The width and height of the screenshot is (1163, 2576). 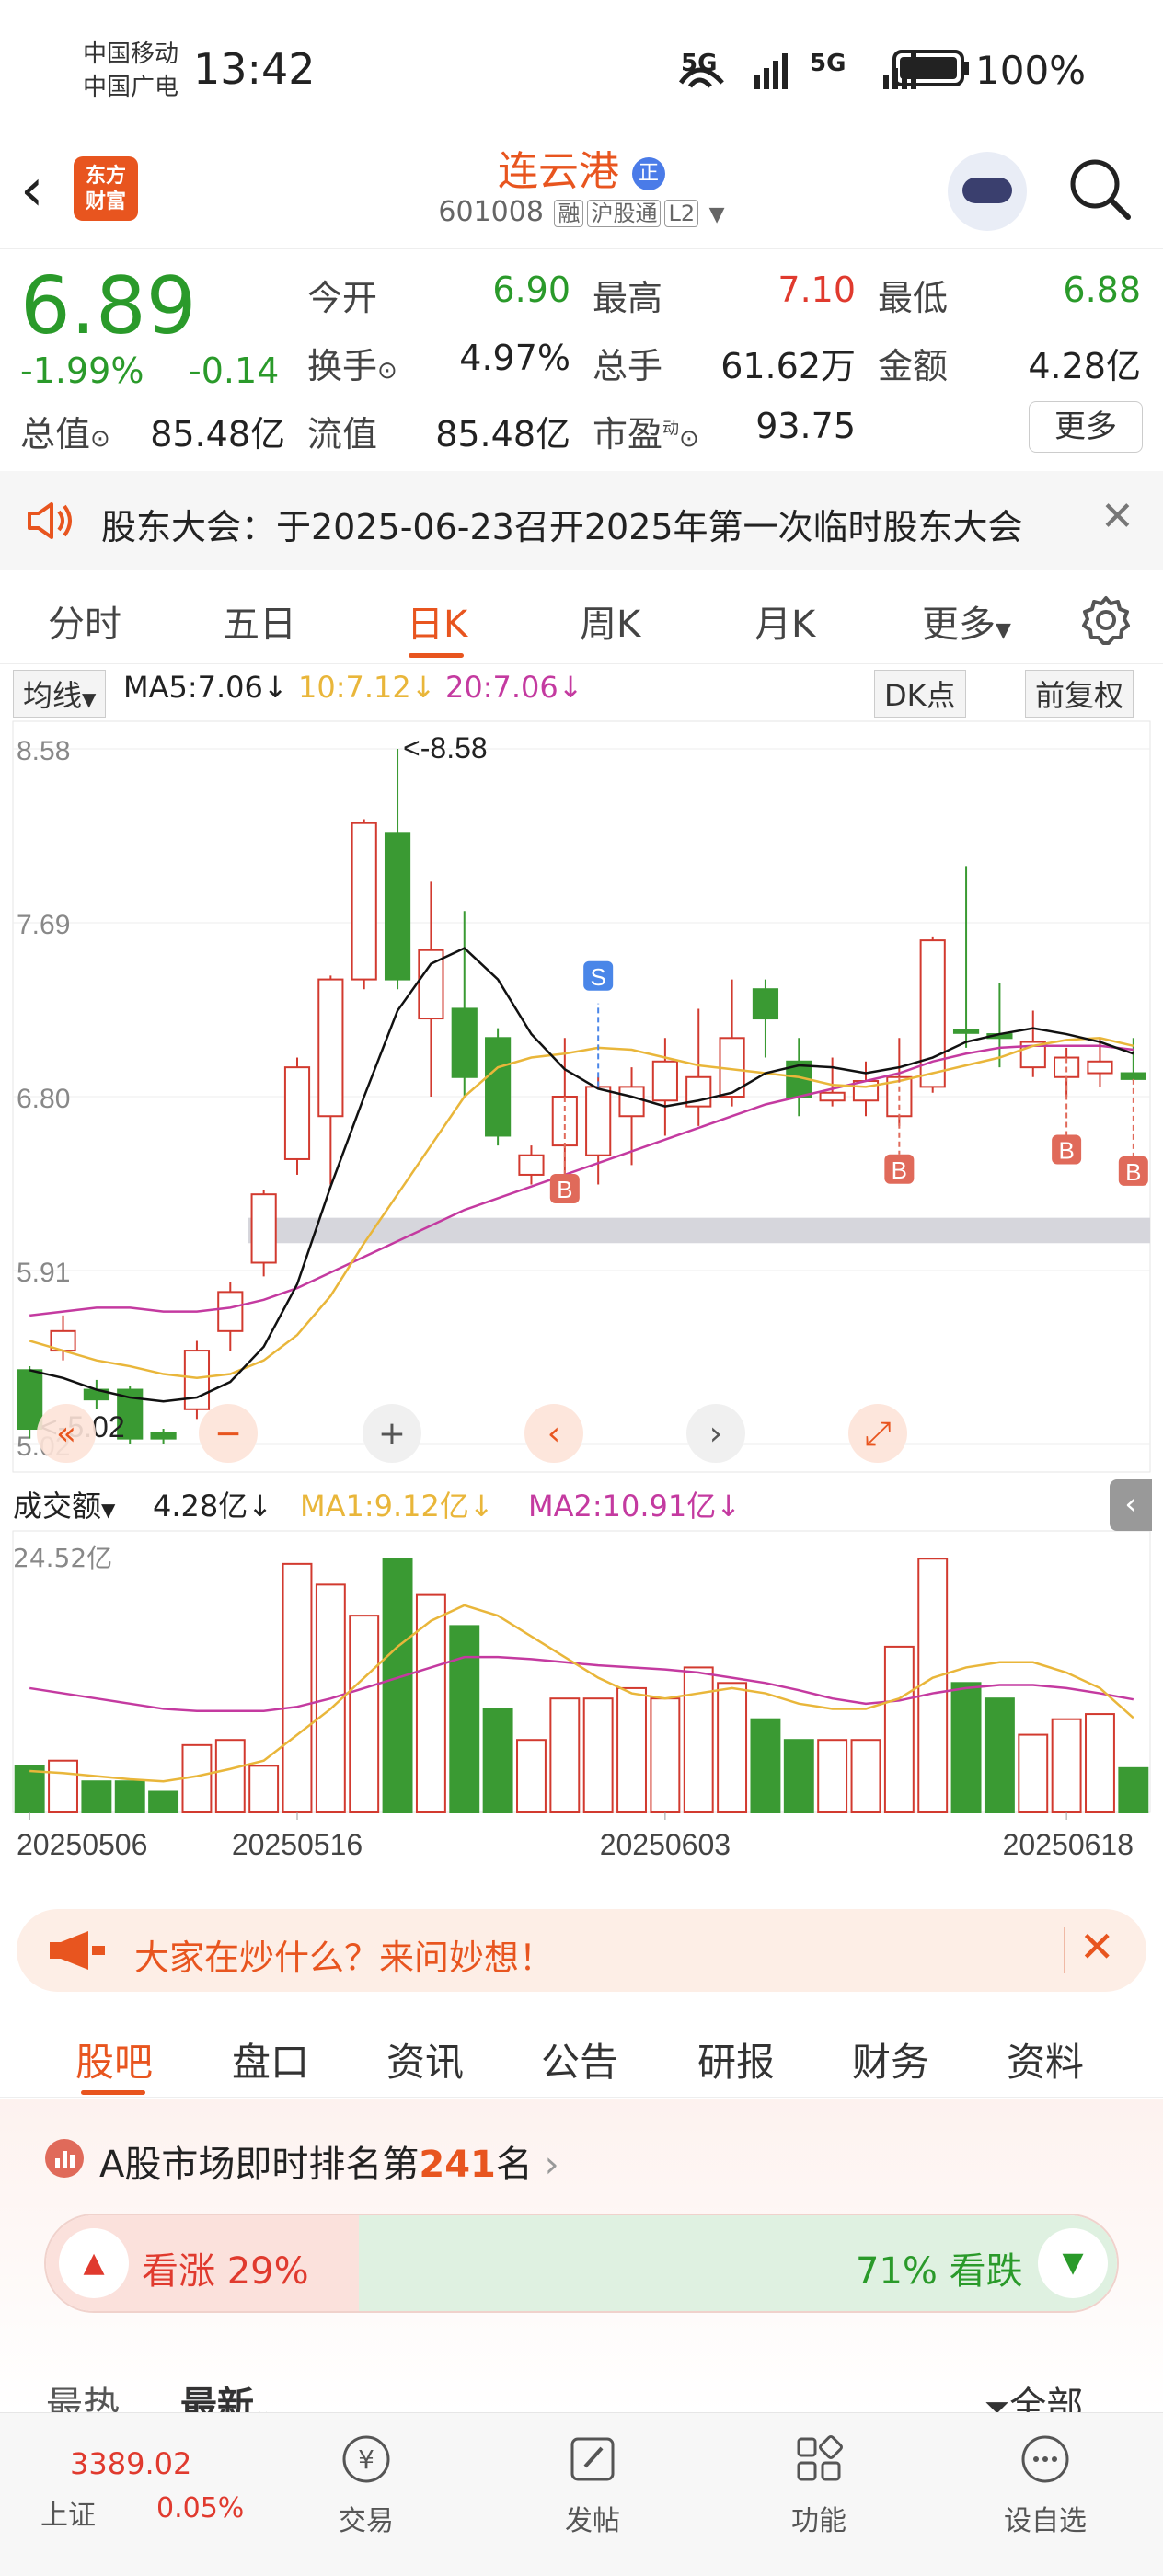 I want to click on more-dots-icon, so click(x=1045, y=2459).